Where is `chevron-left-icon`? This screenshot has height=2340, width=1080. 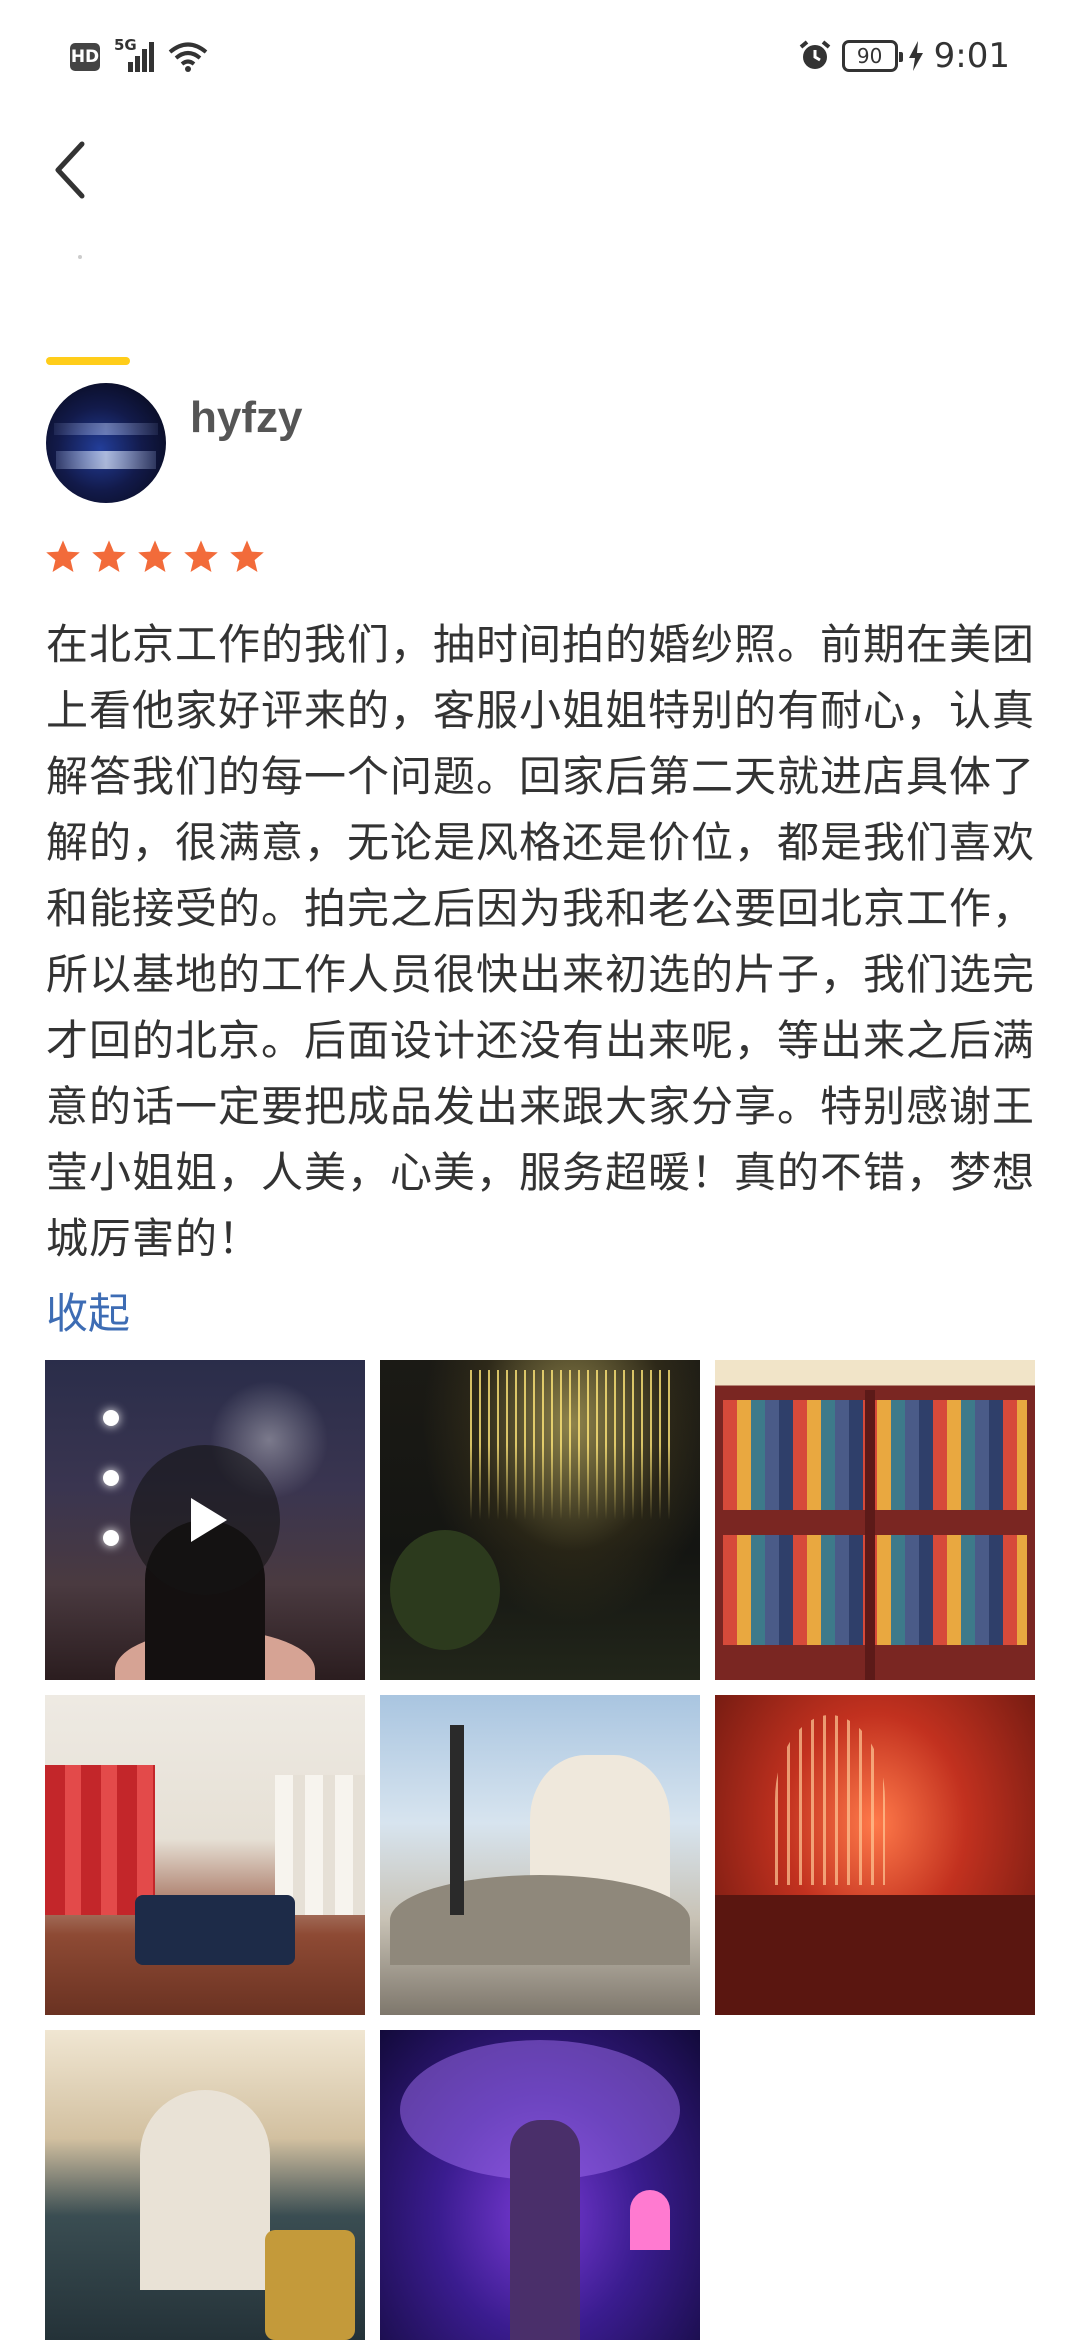
chevron-left-icon is located at coordinates (70, 170).